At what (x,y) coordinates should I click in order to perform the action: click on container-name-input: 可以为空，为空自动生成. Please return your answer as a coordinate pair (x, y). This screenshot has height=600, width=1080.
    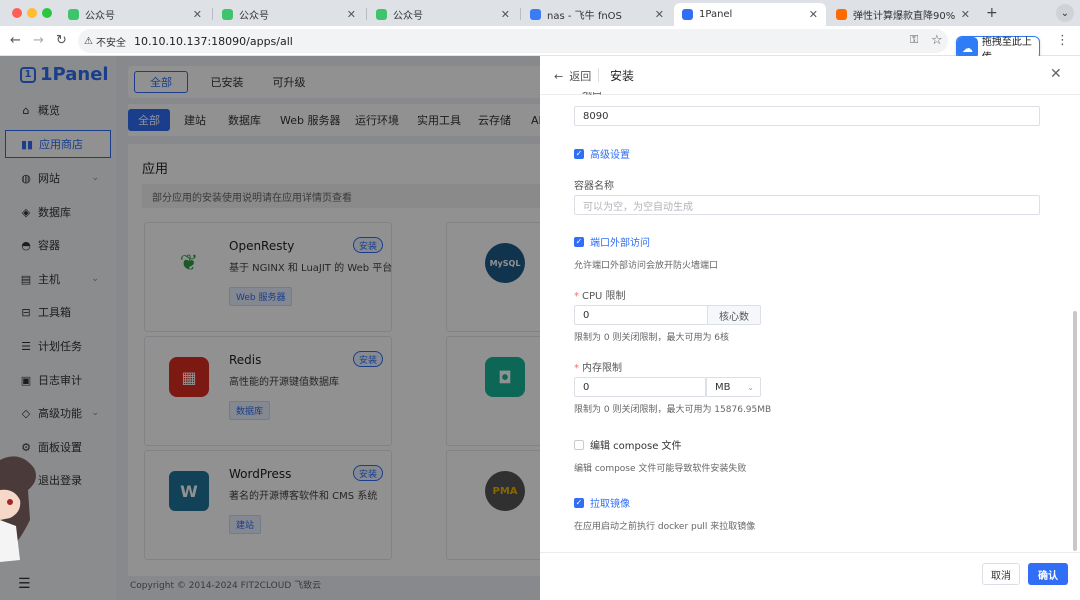
    Looking at the image, I should click on (807, 205).